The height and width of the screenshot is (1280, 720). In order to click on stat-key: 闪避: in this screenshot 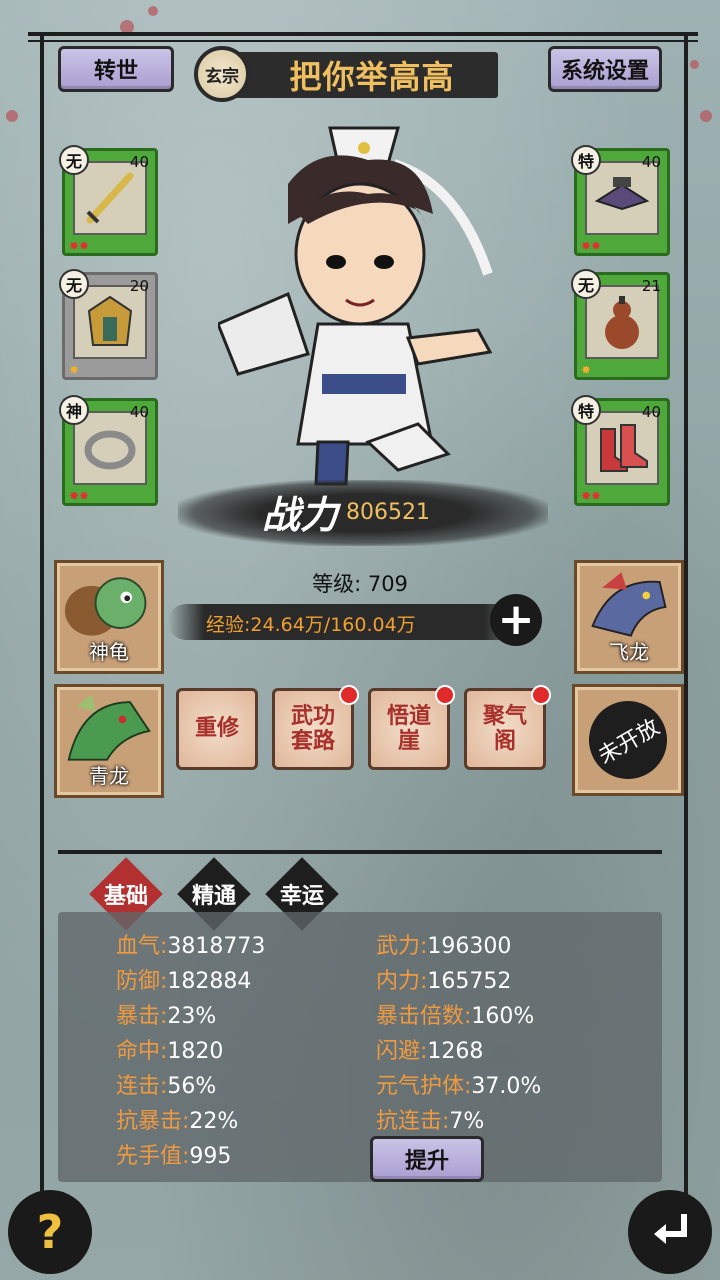, I will do `click(402, 1051)`.